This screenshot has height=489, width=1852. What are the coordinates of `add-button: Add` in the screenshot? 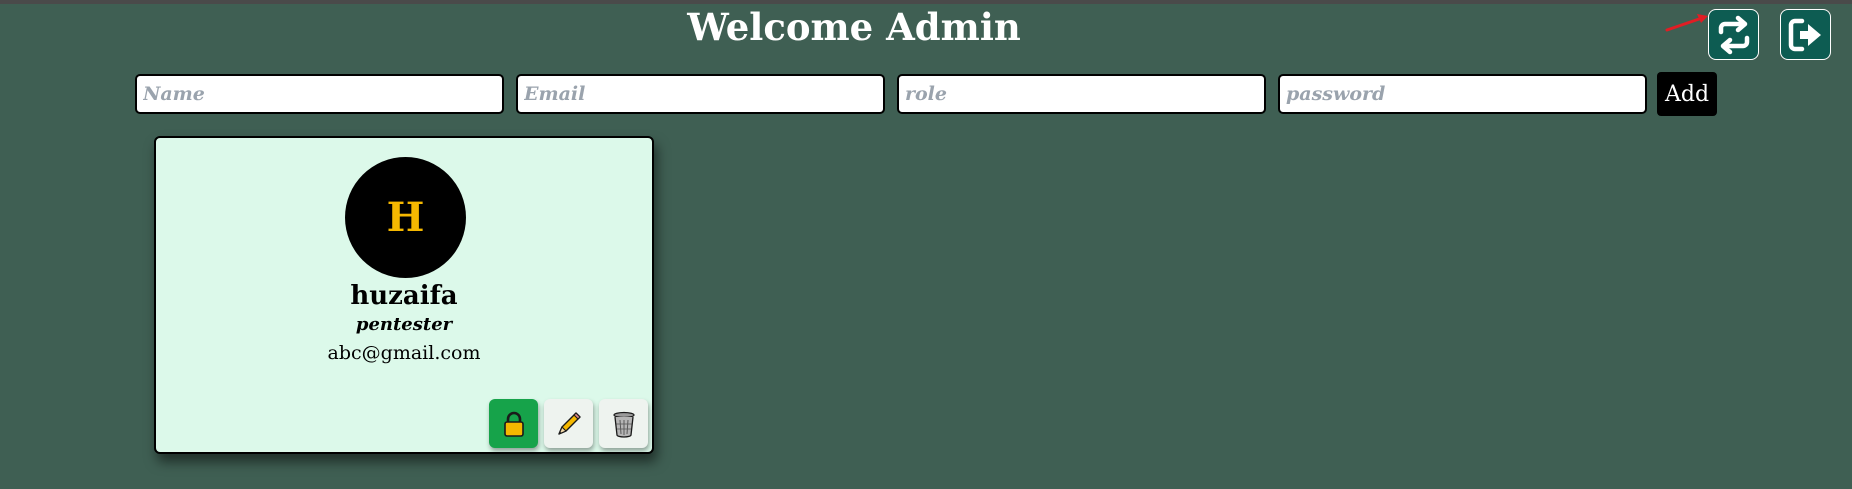 It's located at (1687, 94).